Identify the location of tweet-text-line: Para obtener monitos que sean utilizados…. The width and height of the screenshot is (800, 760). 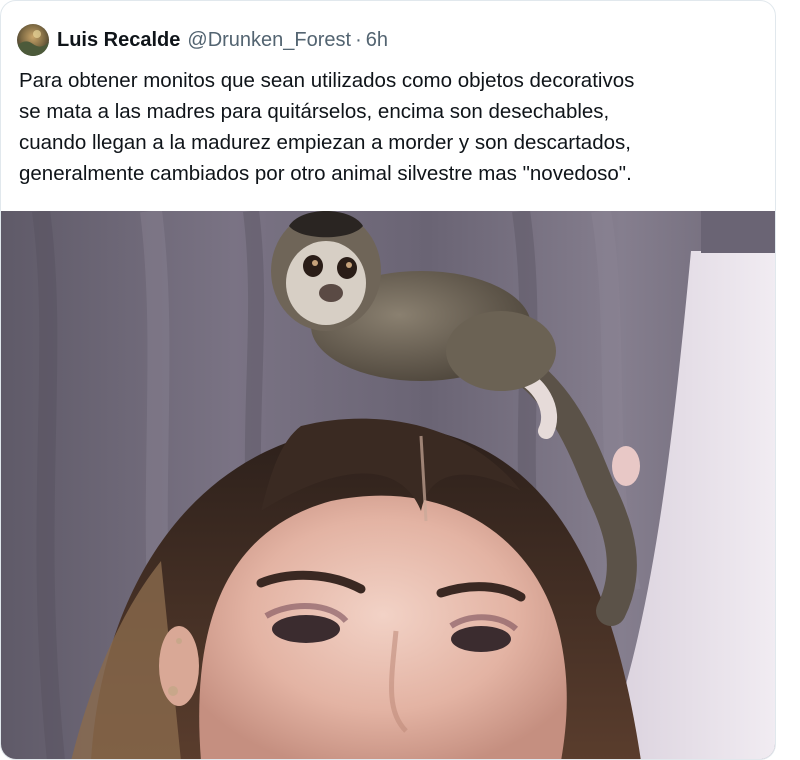
(327, 80).